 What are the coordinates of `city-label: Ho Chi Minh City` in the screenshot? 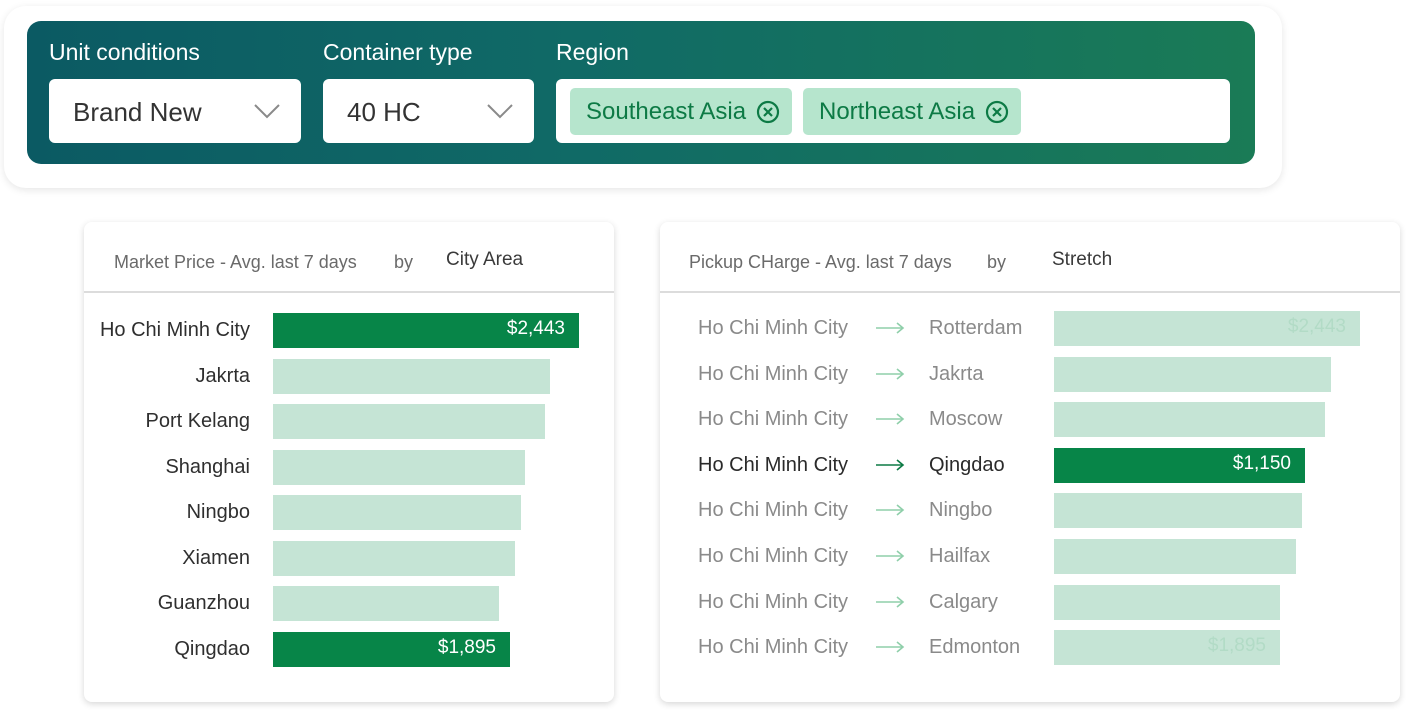 It's located at (174, 330).